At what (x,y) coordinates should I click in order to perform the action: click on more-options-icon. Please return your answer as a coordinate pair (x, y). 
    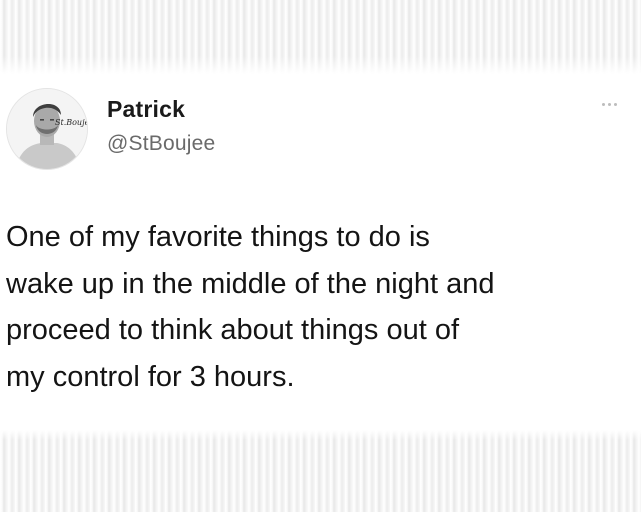
    Looking at the image, I should click on (609, 104).